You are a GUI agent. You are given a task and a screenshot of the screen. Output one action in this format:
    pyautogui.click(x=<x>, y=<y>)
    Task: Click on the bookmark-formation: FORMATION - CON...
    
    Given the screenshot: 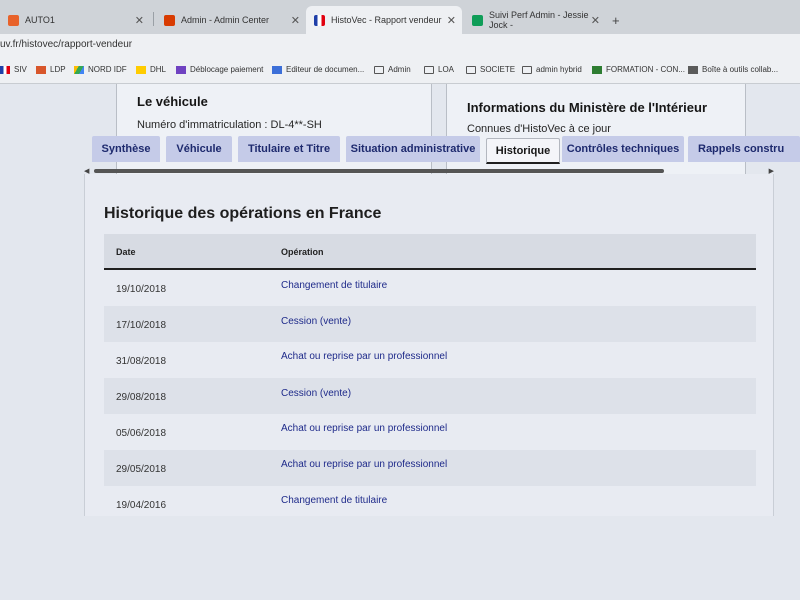 What is the action you would take?
    pyautogui.click(x=638, y=69)
    